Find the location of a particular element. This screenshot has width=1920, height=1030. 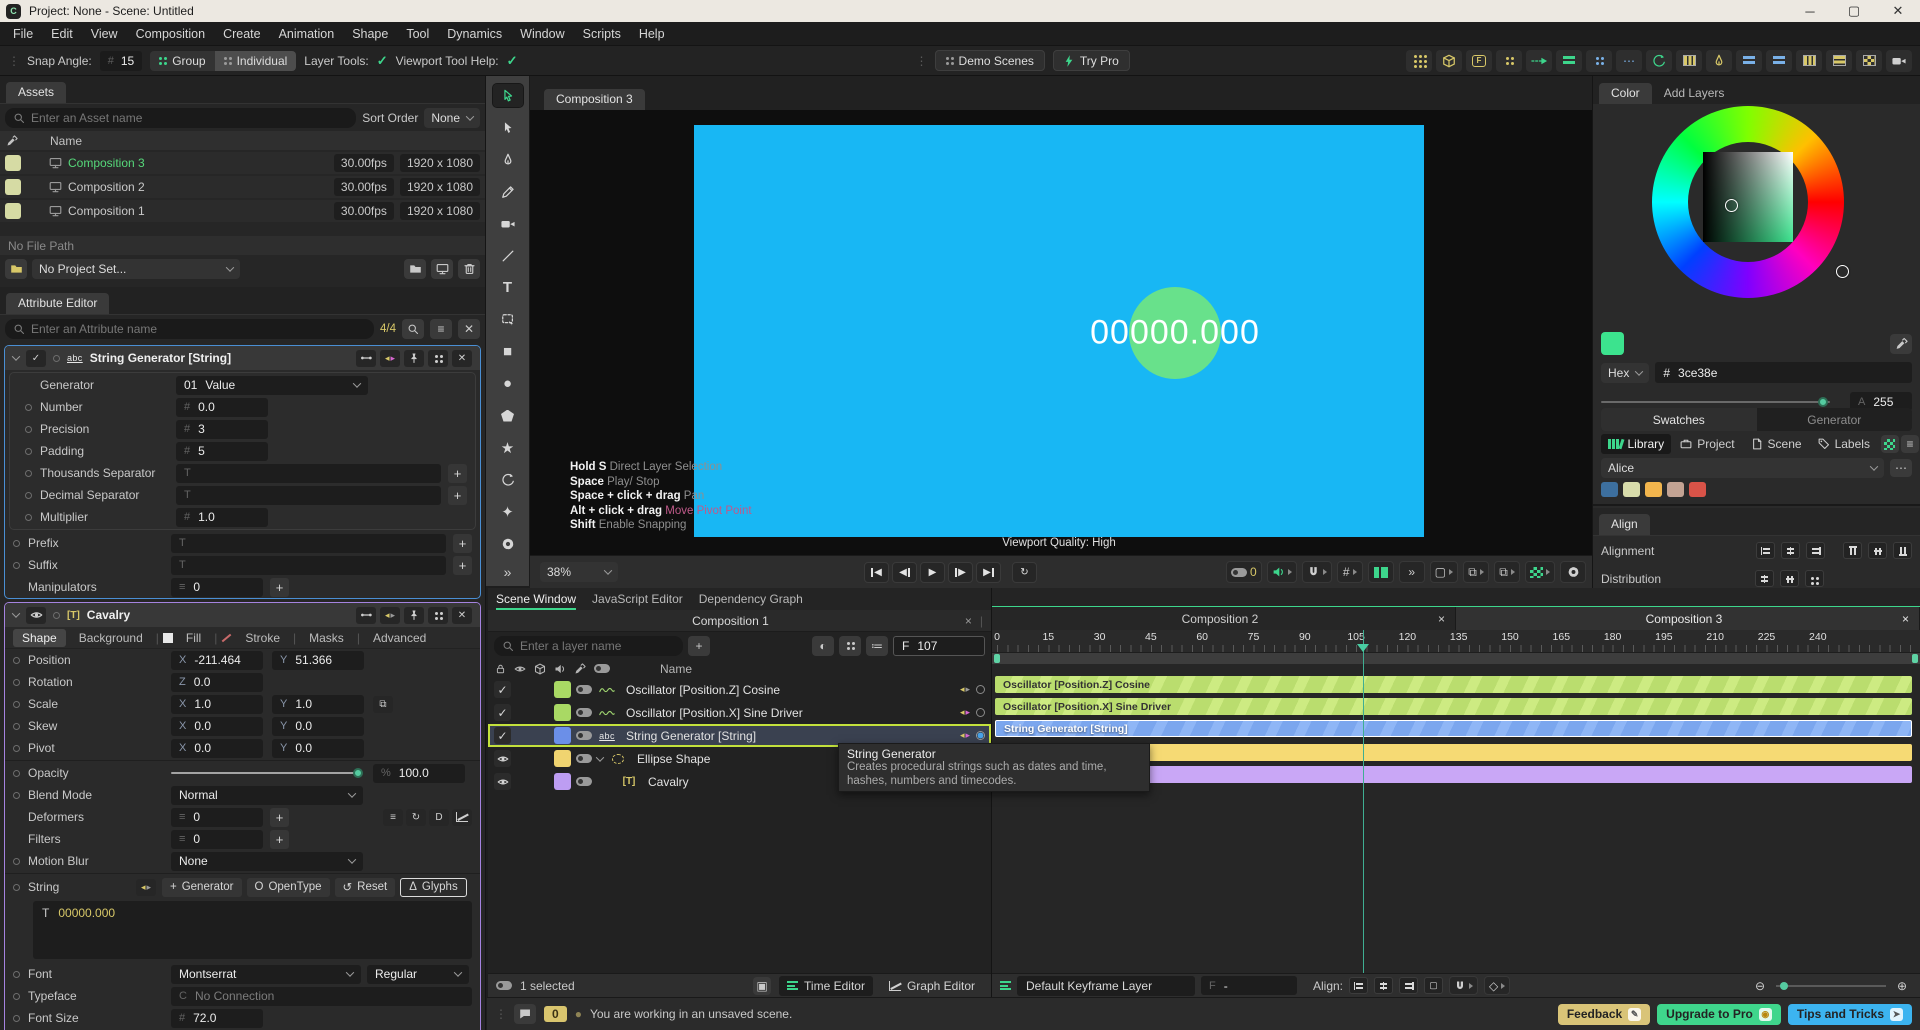

message-count-badge: 0 is located at coordinates (555, 1014).